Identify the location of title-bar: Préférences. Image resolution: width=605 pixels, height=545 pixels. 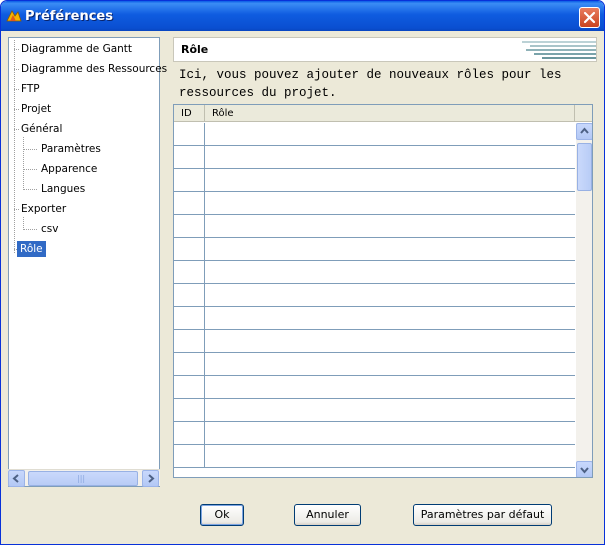
(302, 16).